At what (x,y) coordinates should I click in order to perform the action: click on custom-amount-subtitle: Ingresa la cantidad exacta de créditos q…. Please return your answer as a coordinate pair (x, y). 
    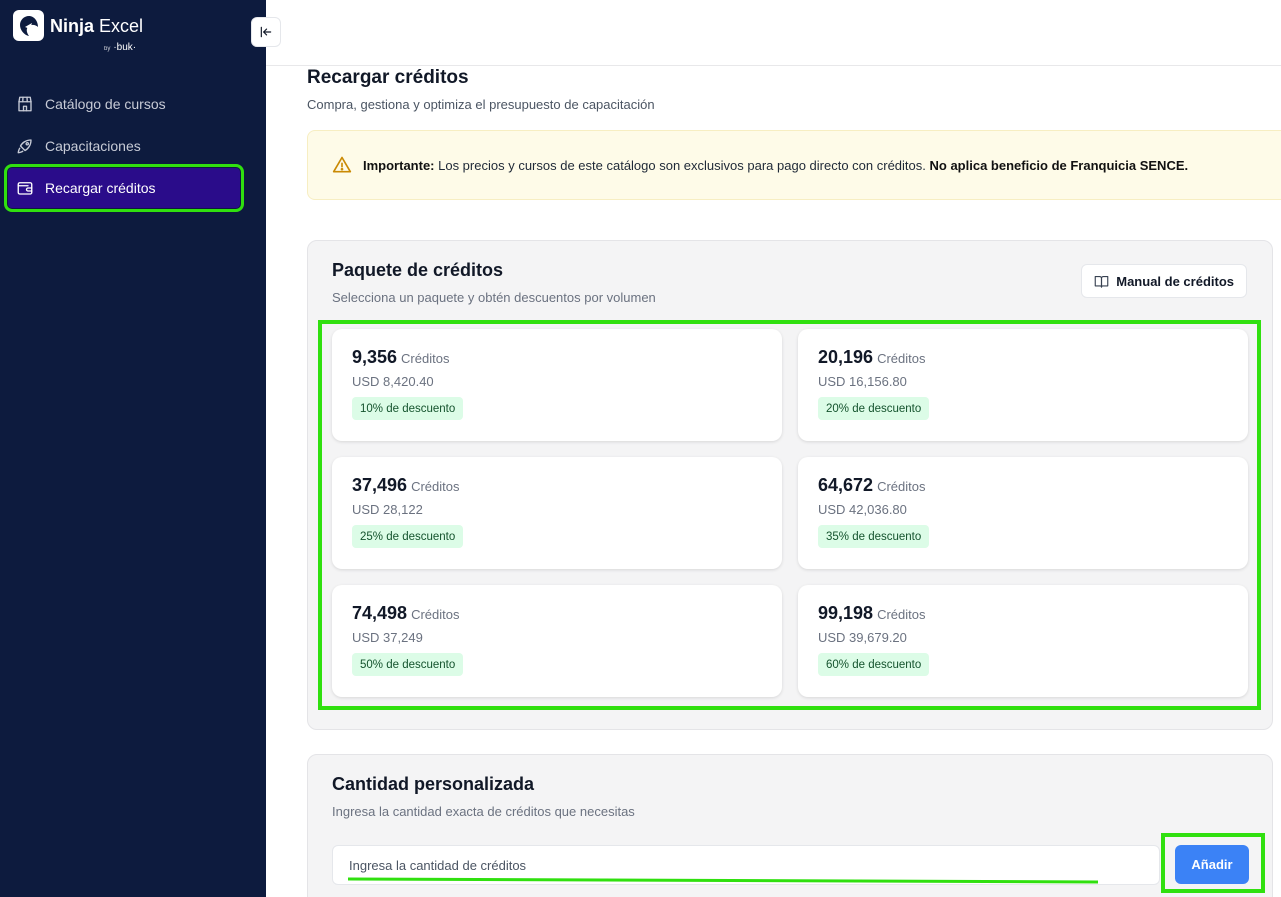
    Looking at the image, I should click on (483, 811).